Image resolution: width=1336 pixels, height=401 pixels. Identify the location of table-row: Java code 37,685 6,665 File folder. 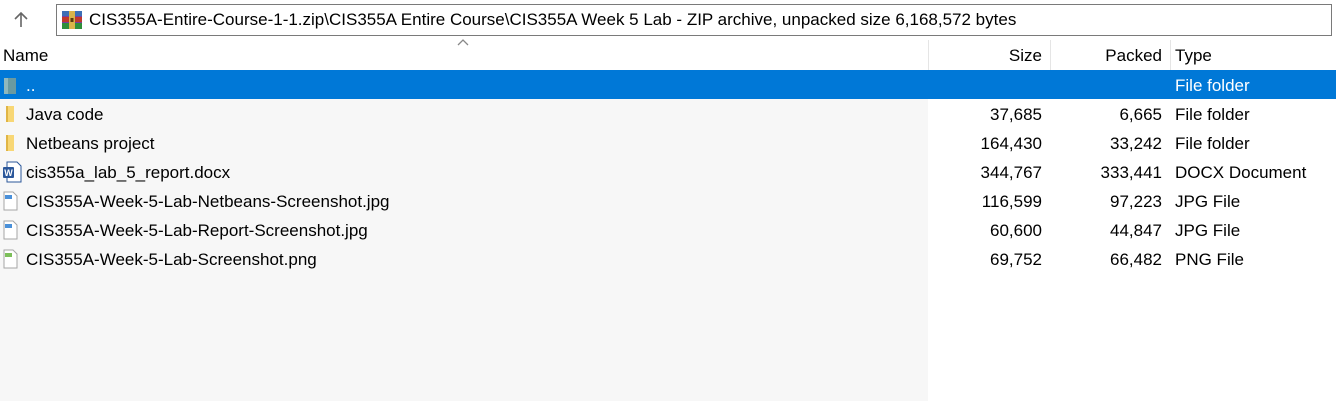
(668, 113).